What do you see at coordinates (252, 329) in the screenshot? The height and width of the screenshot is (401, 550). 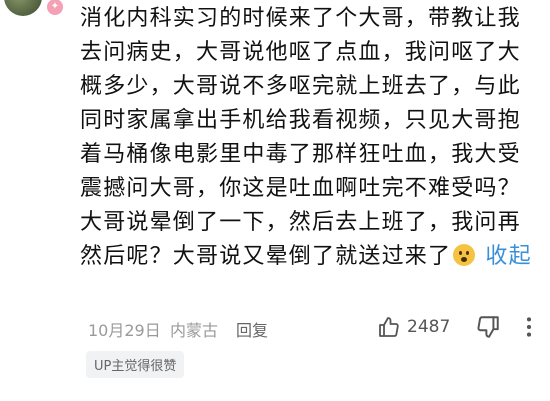 I see `reply-button: 回复` at bounding box center [252, 329].